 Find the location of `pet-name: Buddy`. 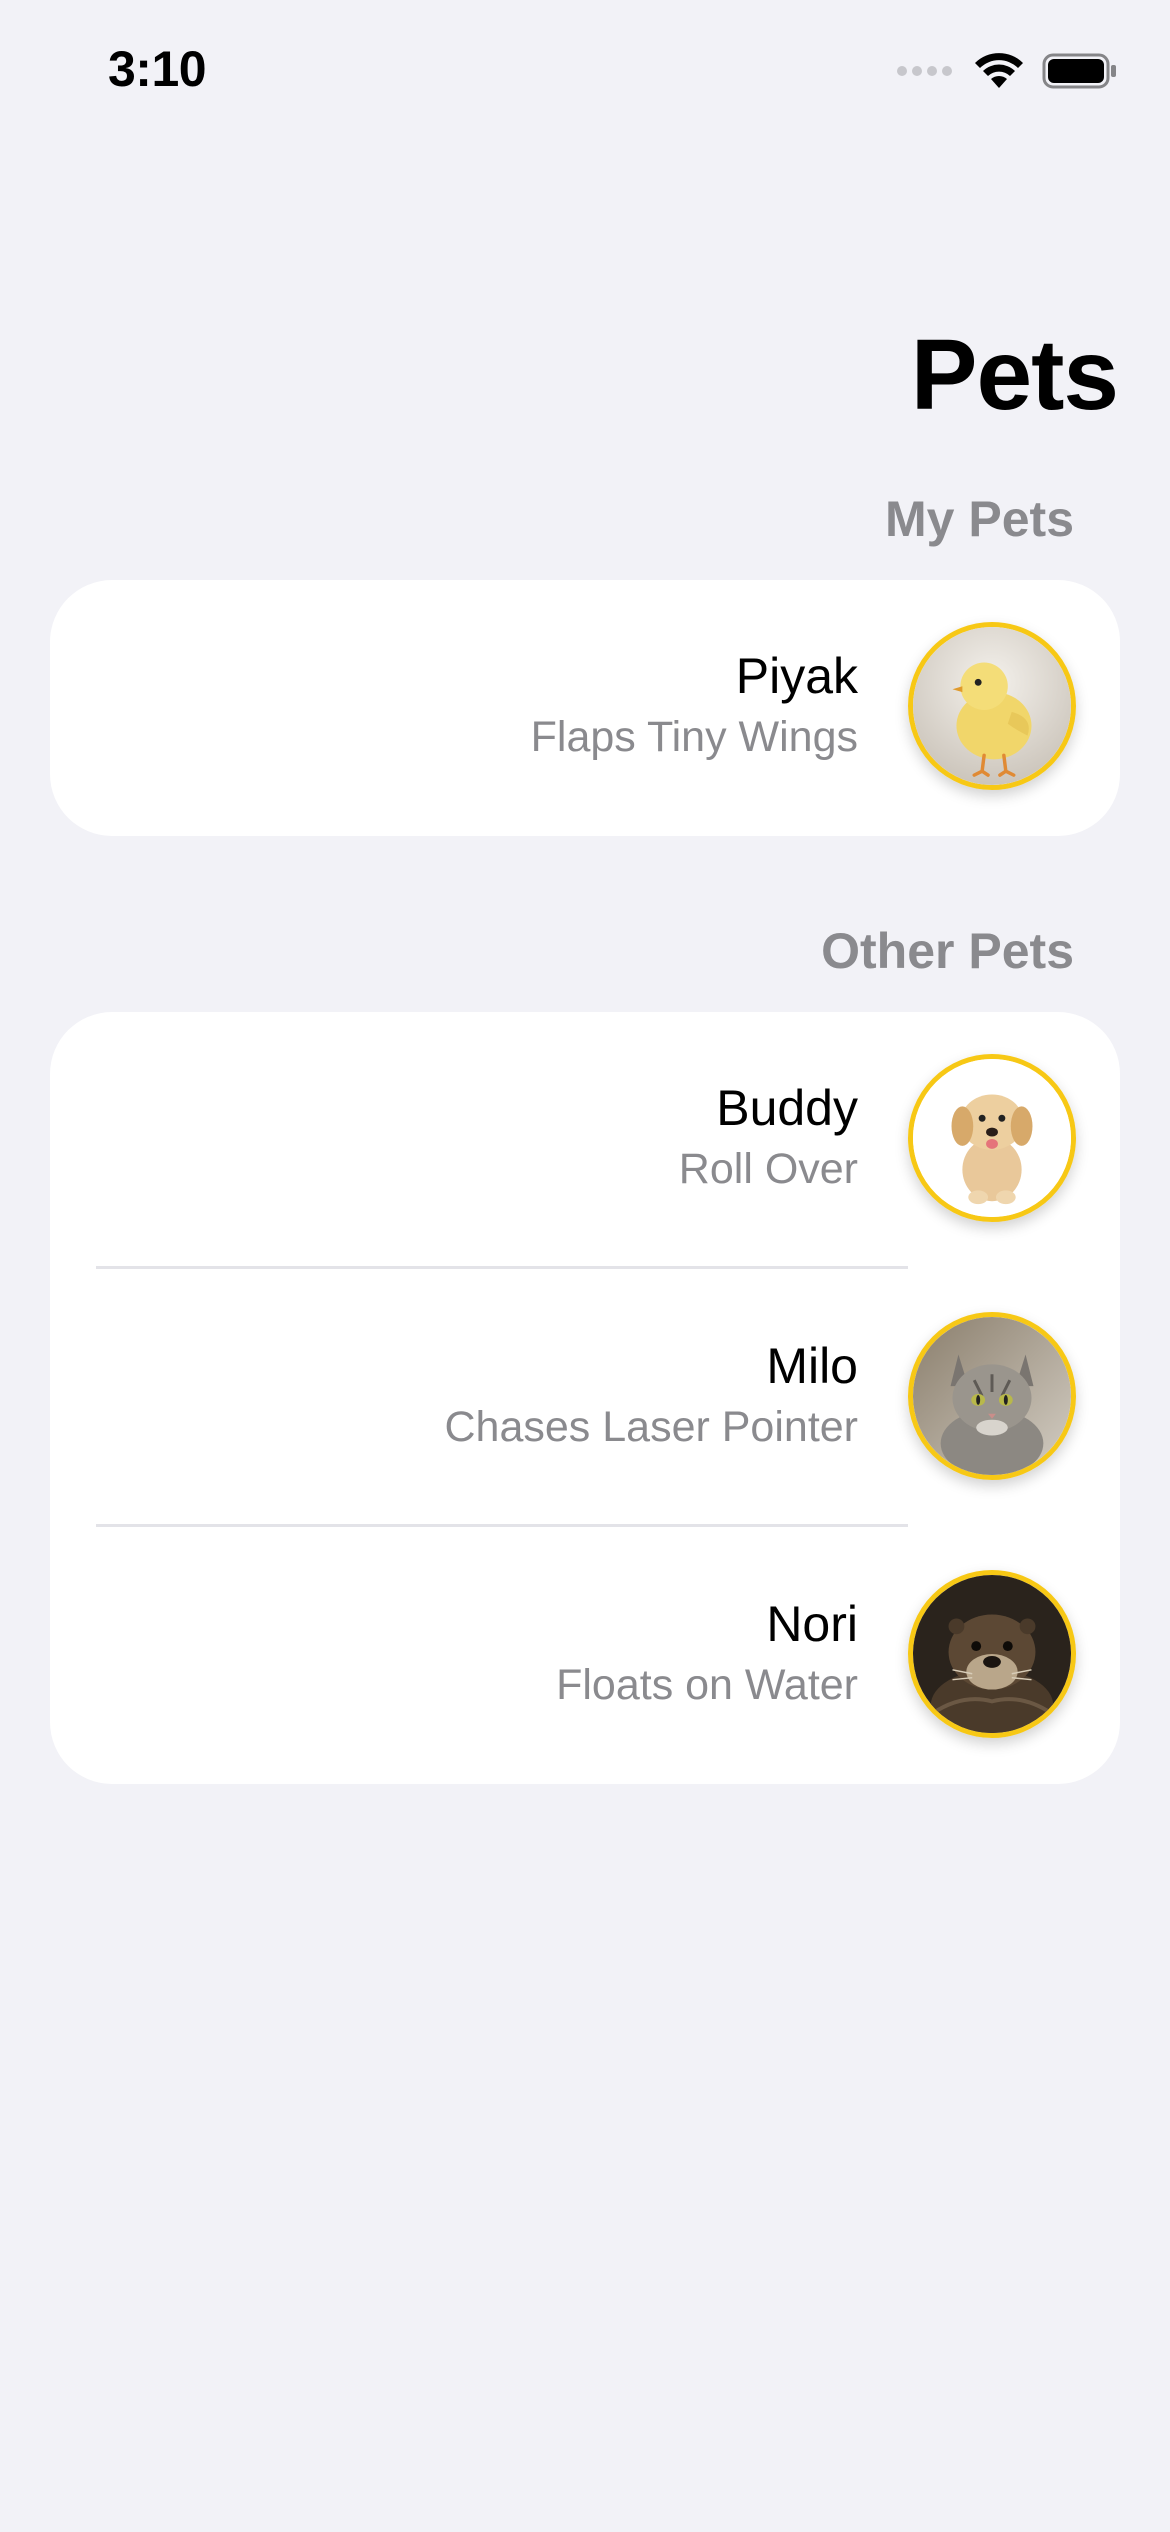

pet-name: Buddy is located at coordinates (787, 1108).